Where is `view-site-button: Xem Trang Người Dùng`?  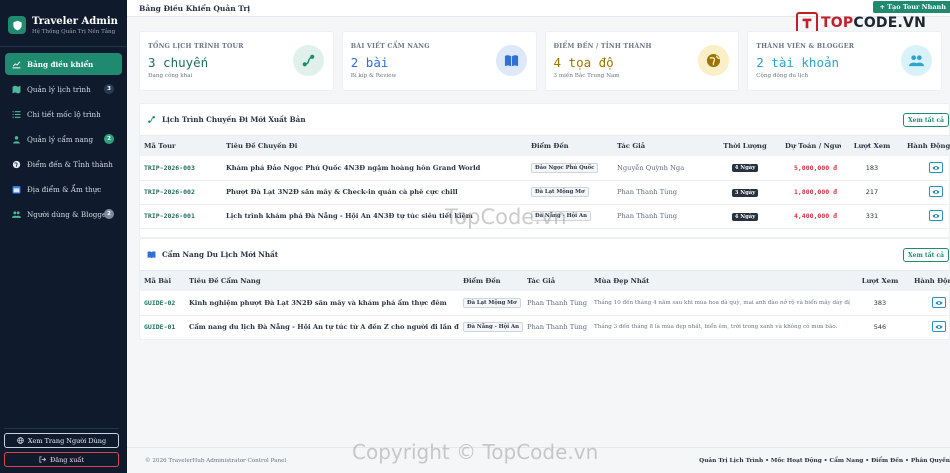 view-site-button: Xem Trang Người Dùng is located at coordinates (61, 440).